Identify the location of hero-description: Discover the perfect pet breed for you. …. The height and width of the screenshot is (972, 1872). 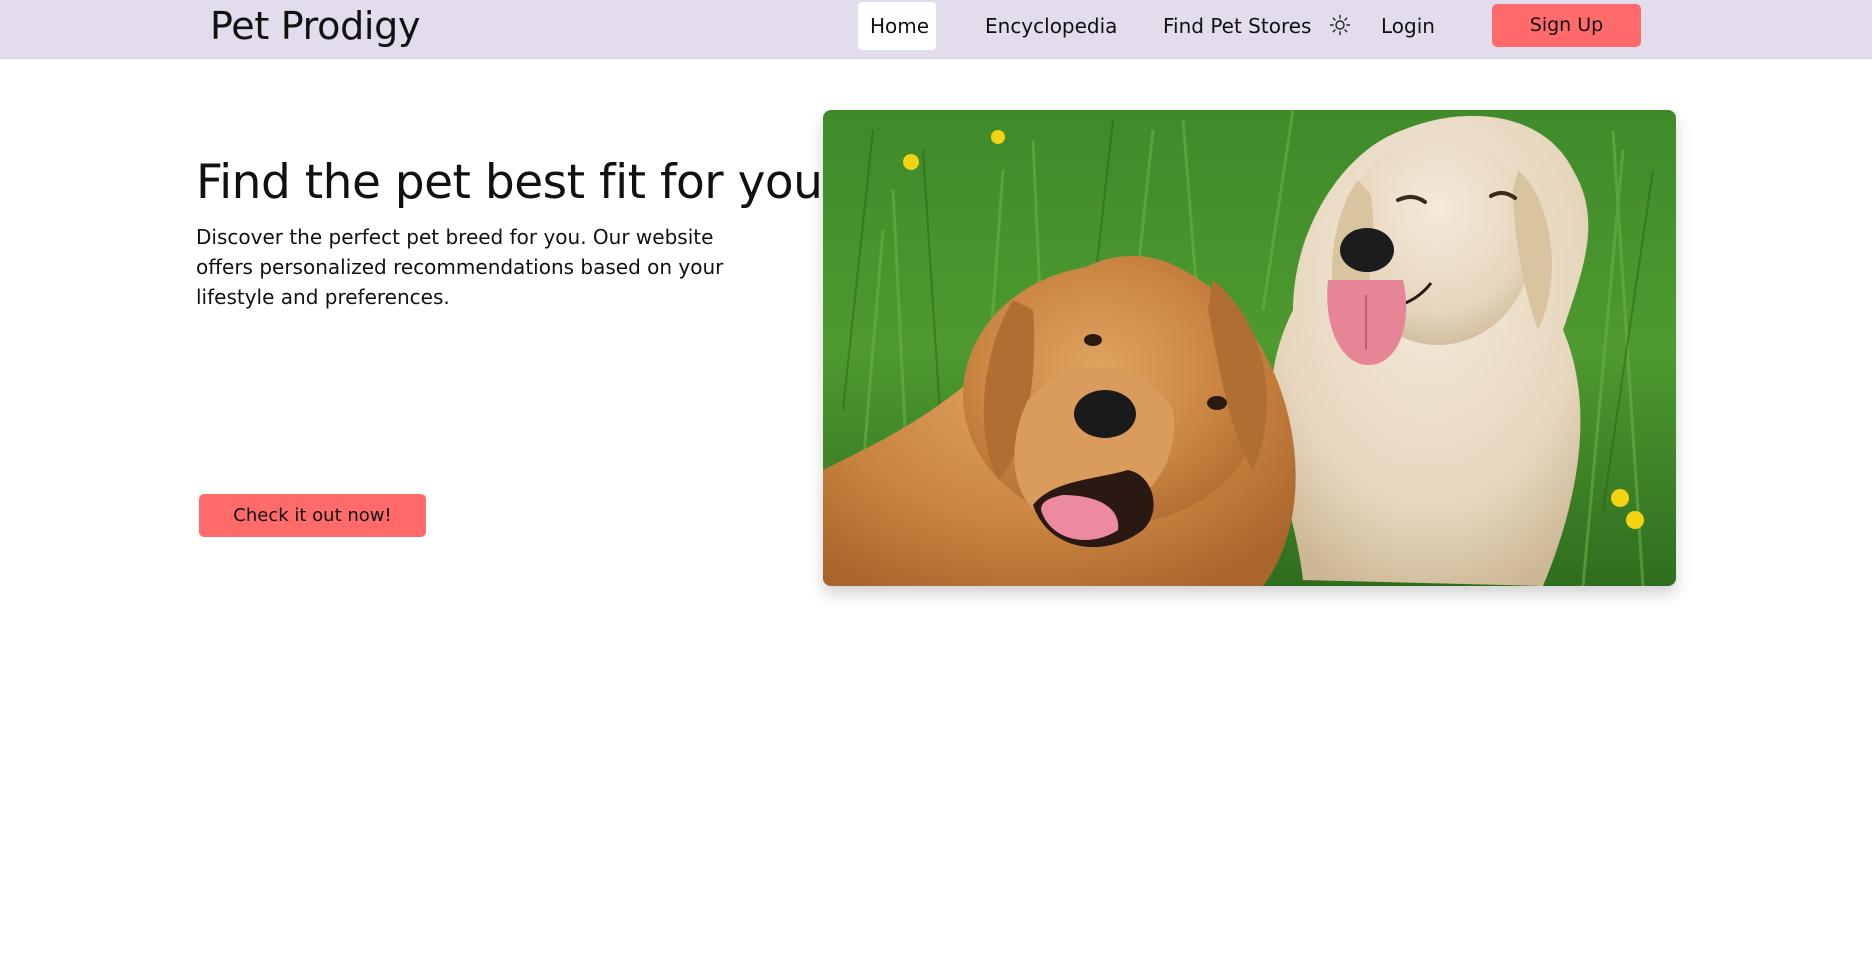
(460, 267).